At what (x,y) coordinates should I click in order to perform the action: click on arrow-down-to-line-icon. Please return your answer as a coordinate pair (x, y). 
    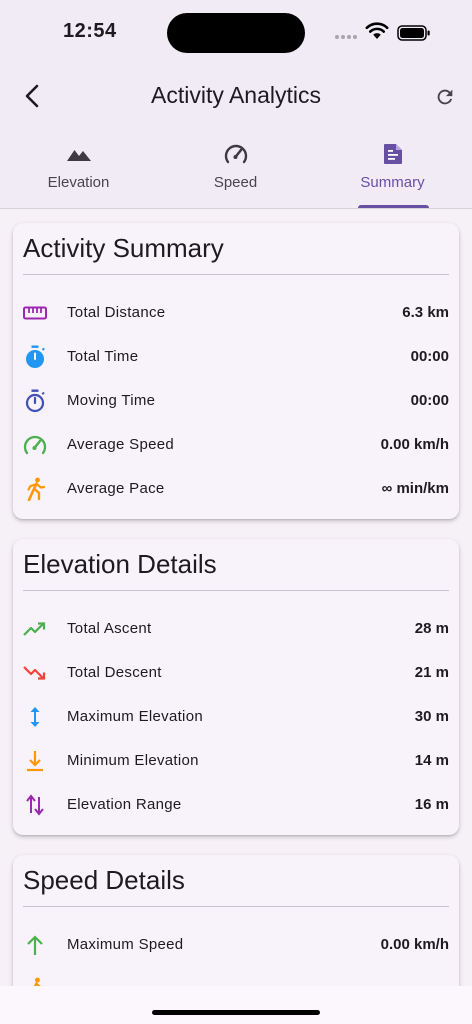
    Looking at the image, I should click on (35, 761).